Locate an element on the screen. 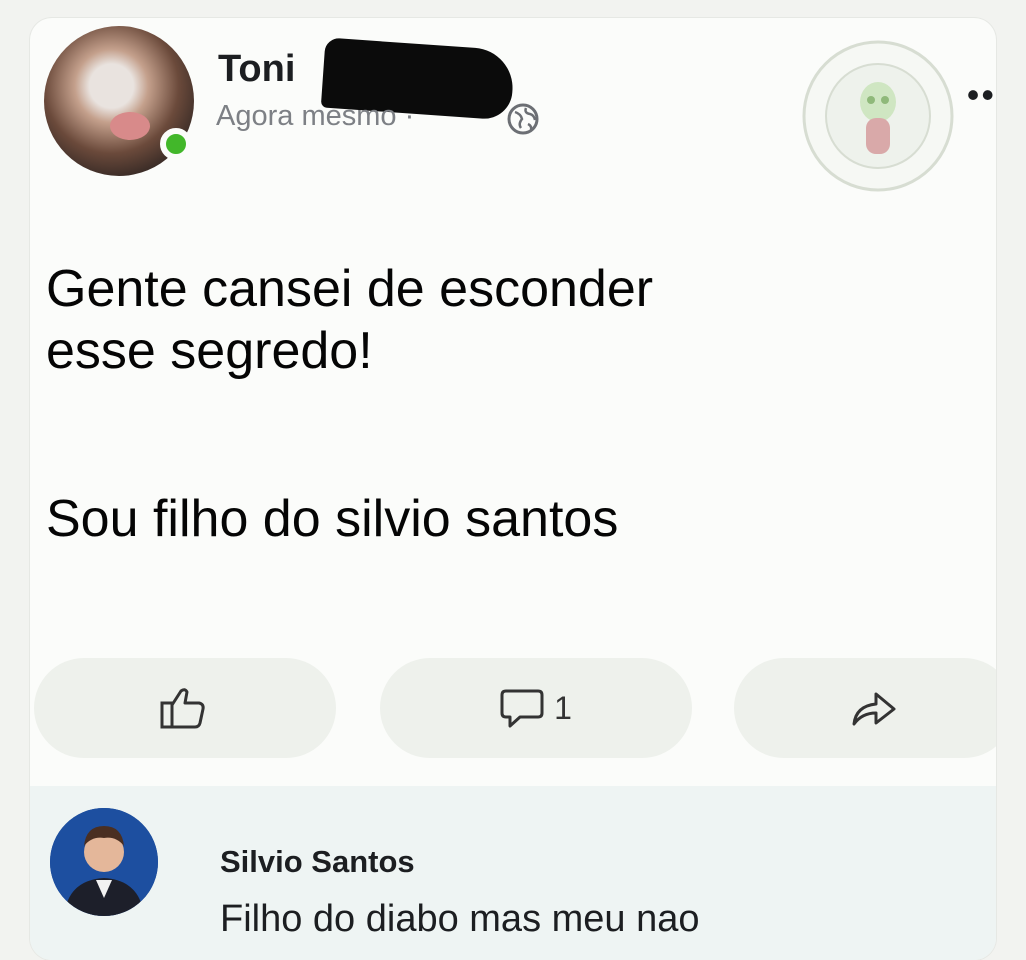 The width and height of the screenshot is (1026, 960). author-name: Toni is located at coordinates (256, 69).